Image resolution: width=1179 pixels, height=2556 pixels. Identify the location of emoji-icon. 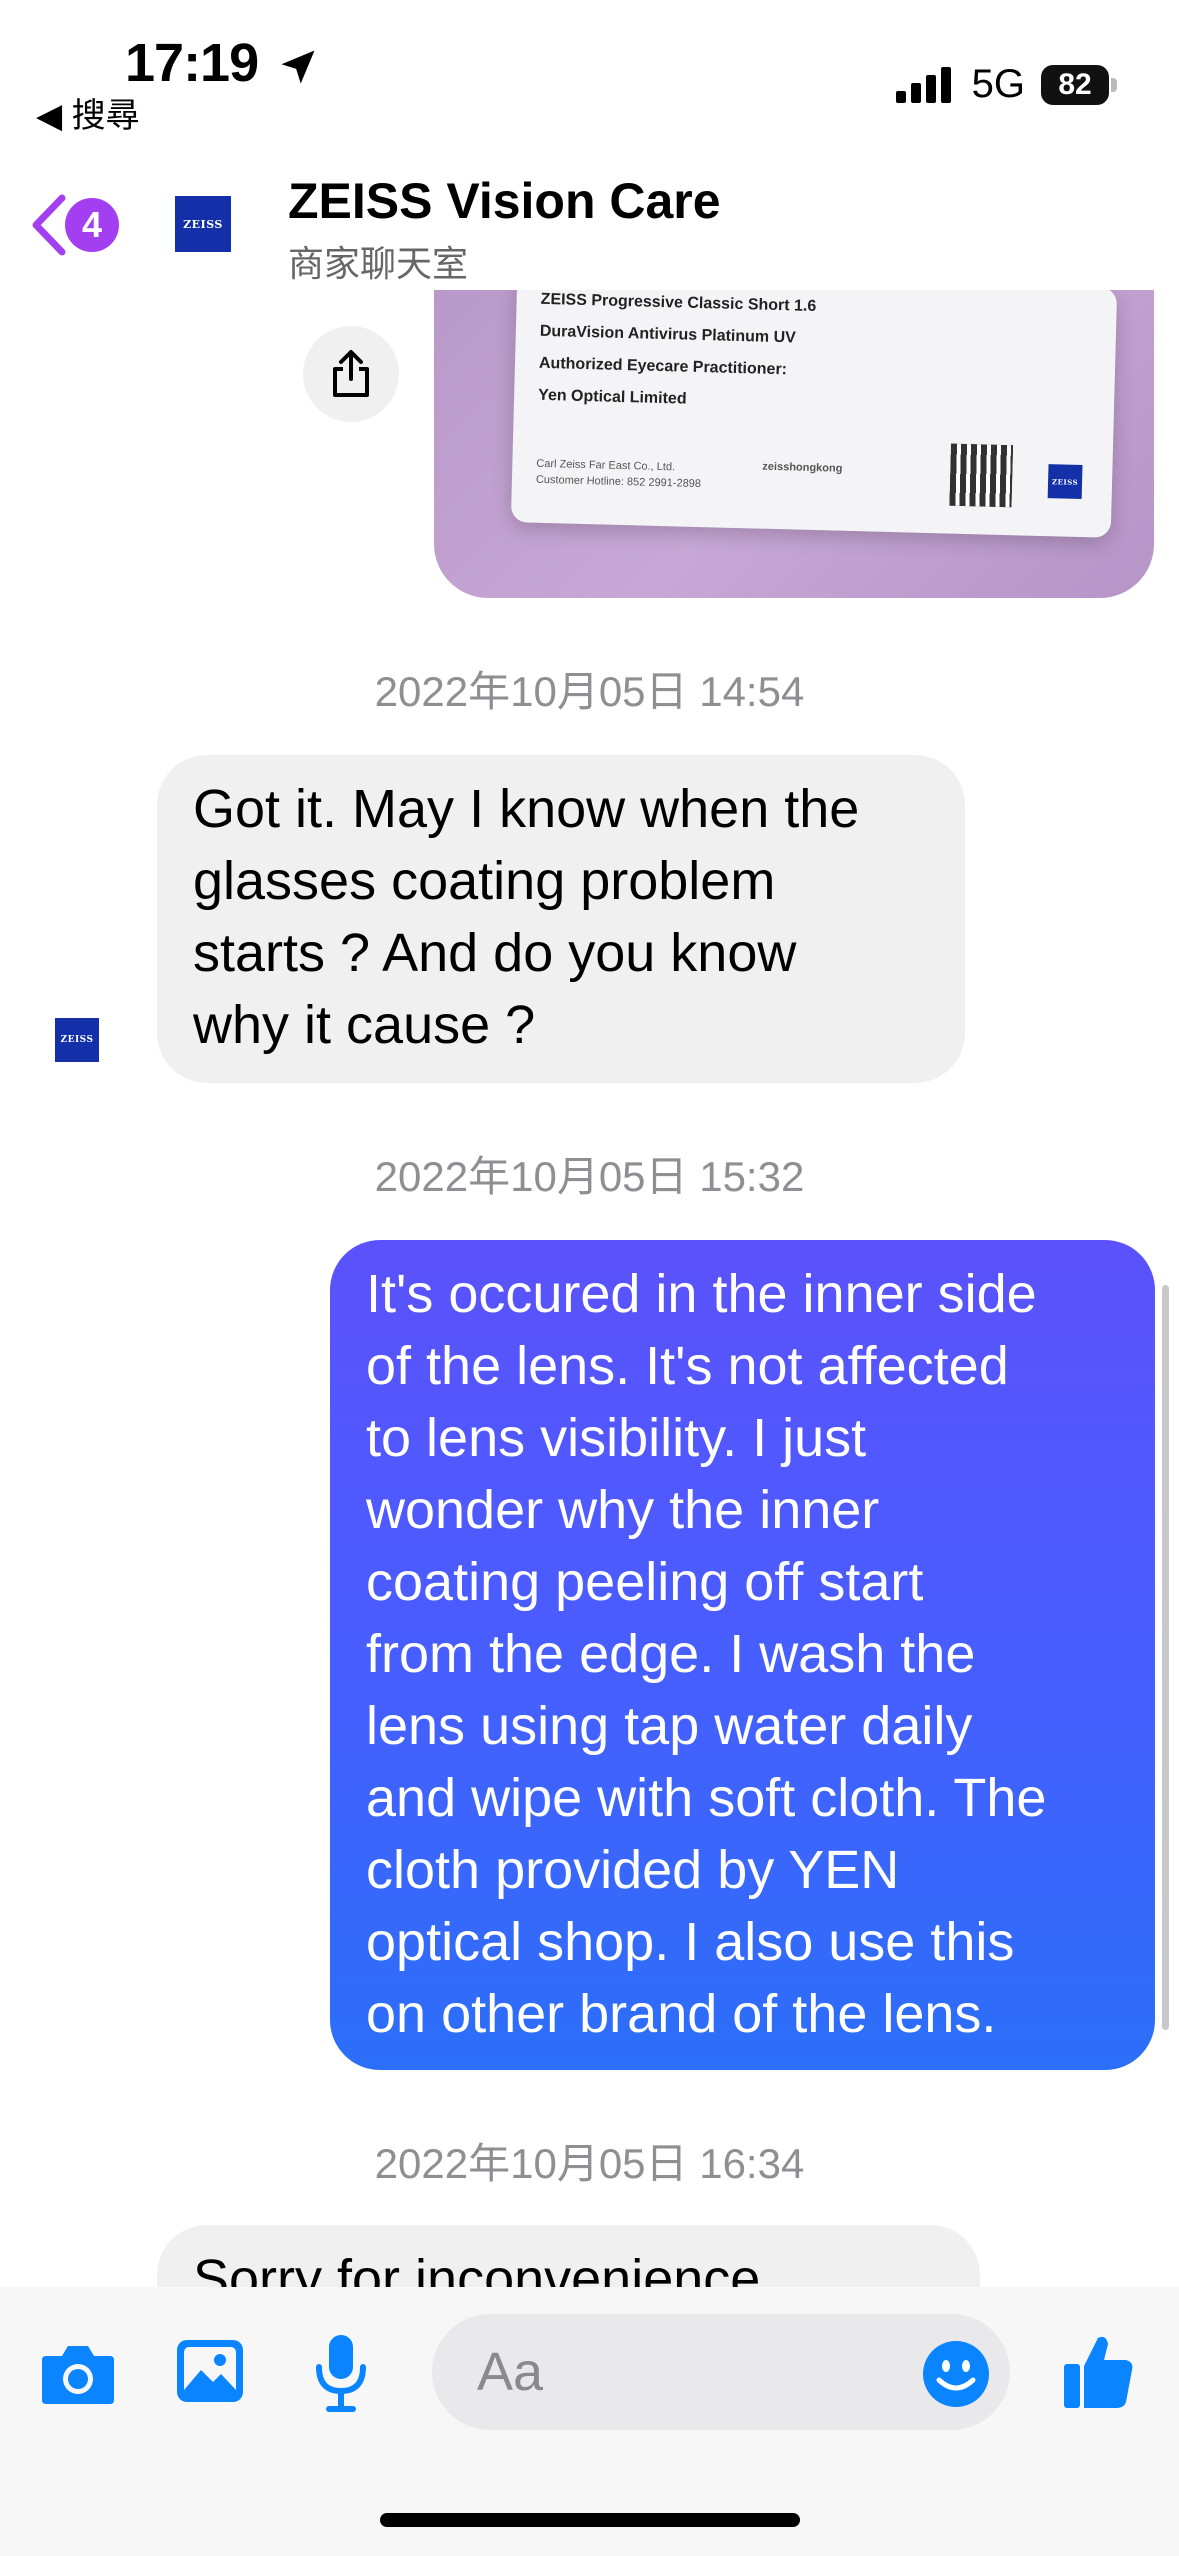
(956, 2374).